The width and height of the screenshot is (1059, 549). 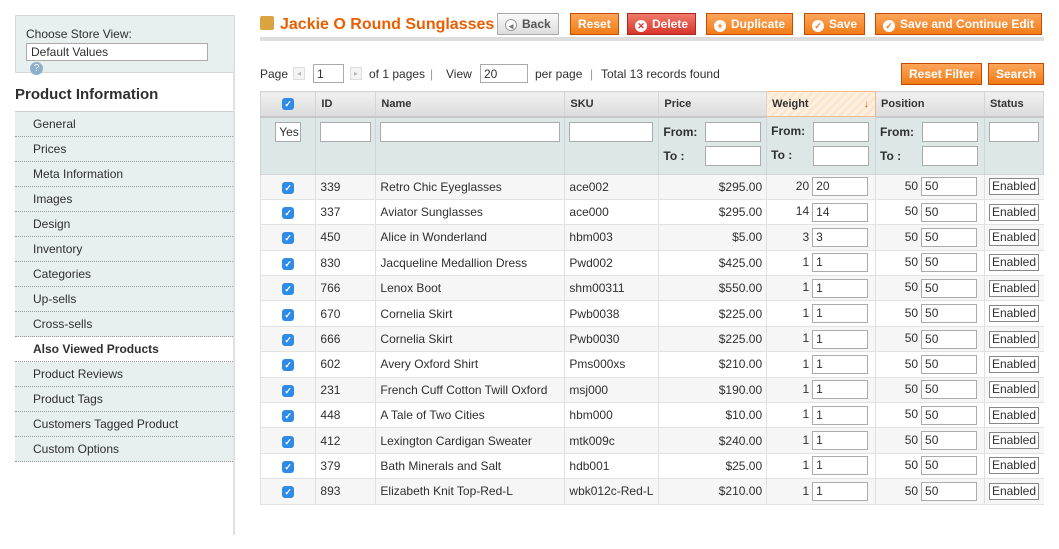 What do you see at coordinates (125, 349) in the screenshot?
I see `tab-also-viewed-products: Also Viewed Products` at bounding box center [125, 349].